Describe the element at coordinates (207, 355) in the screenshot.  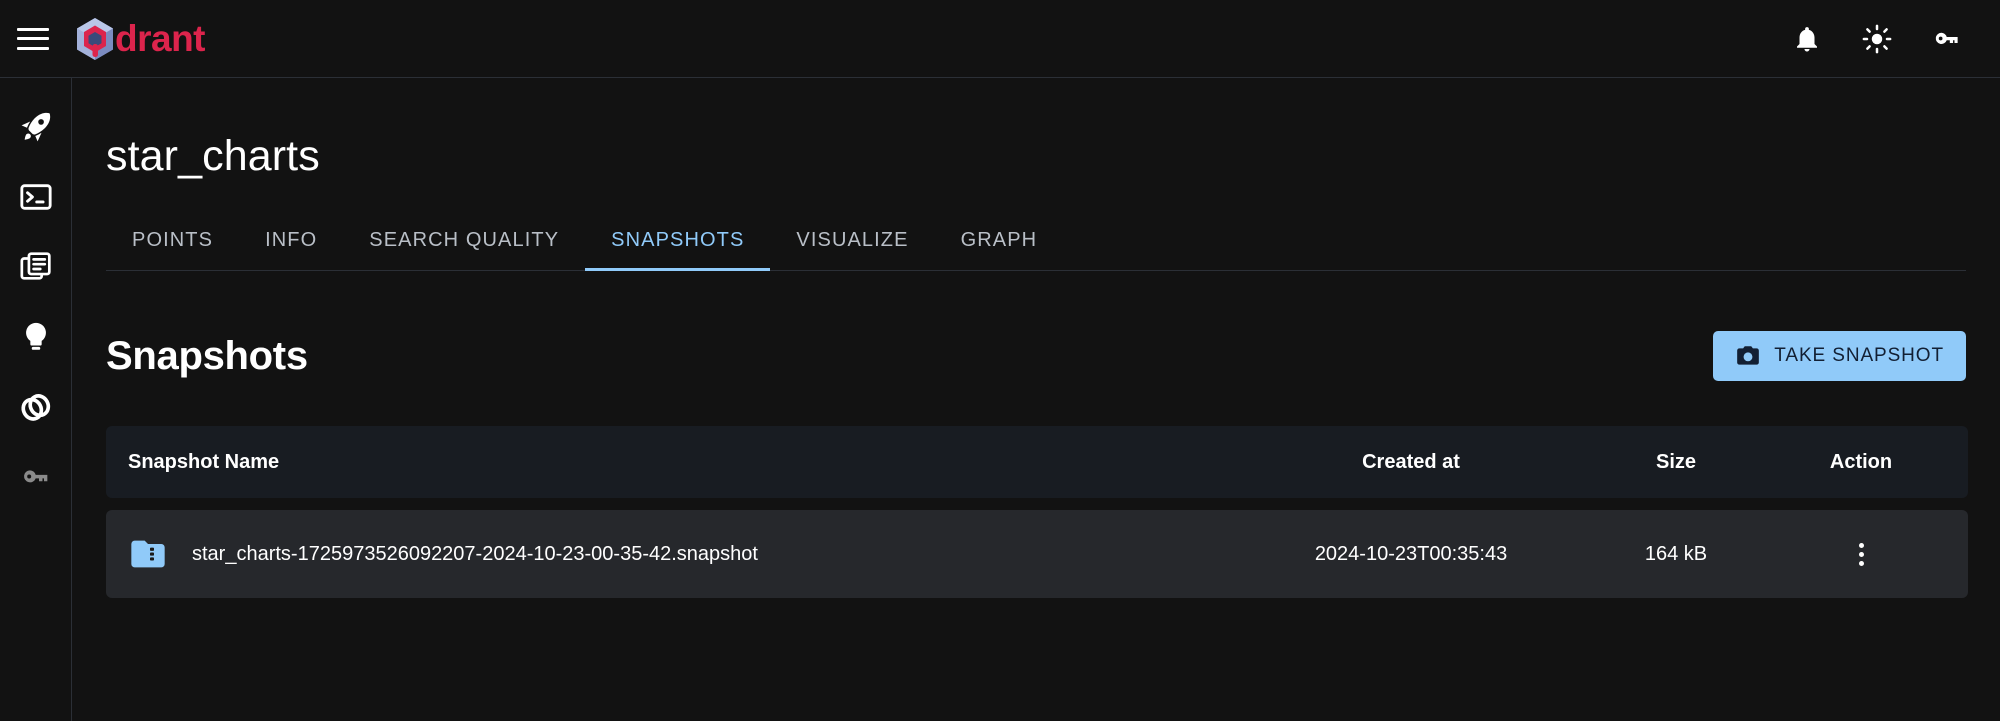
I see `section-title: Snapshots` at that location.